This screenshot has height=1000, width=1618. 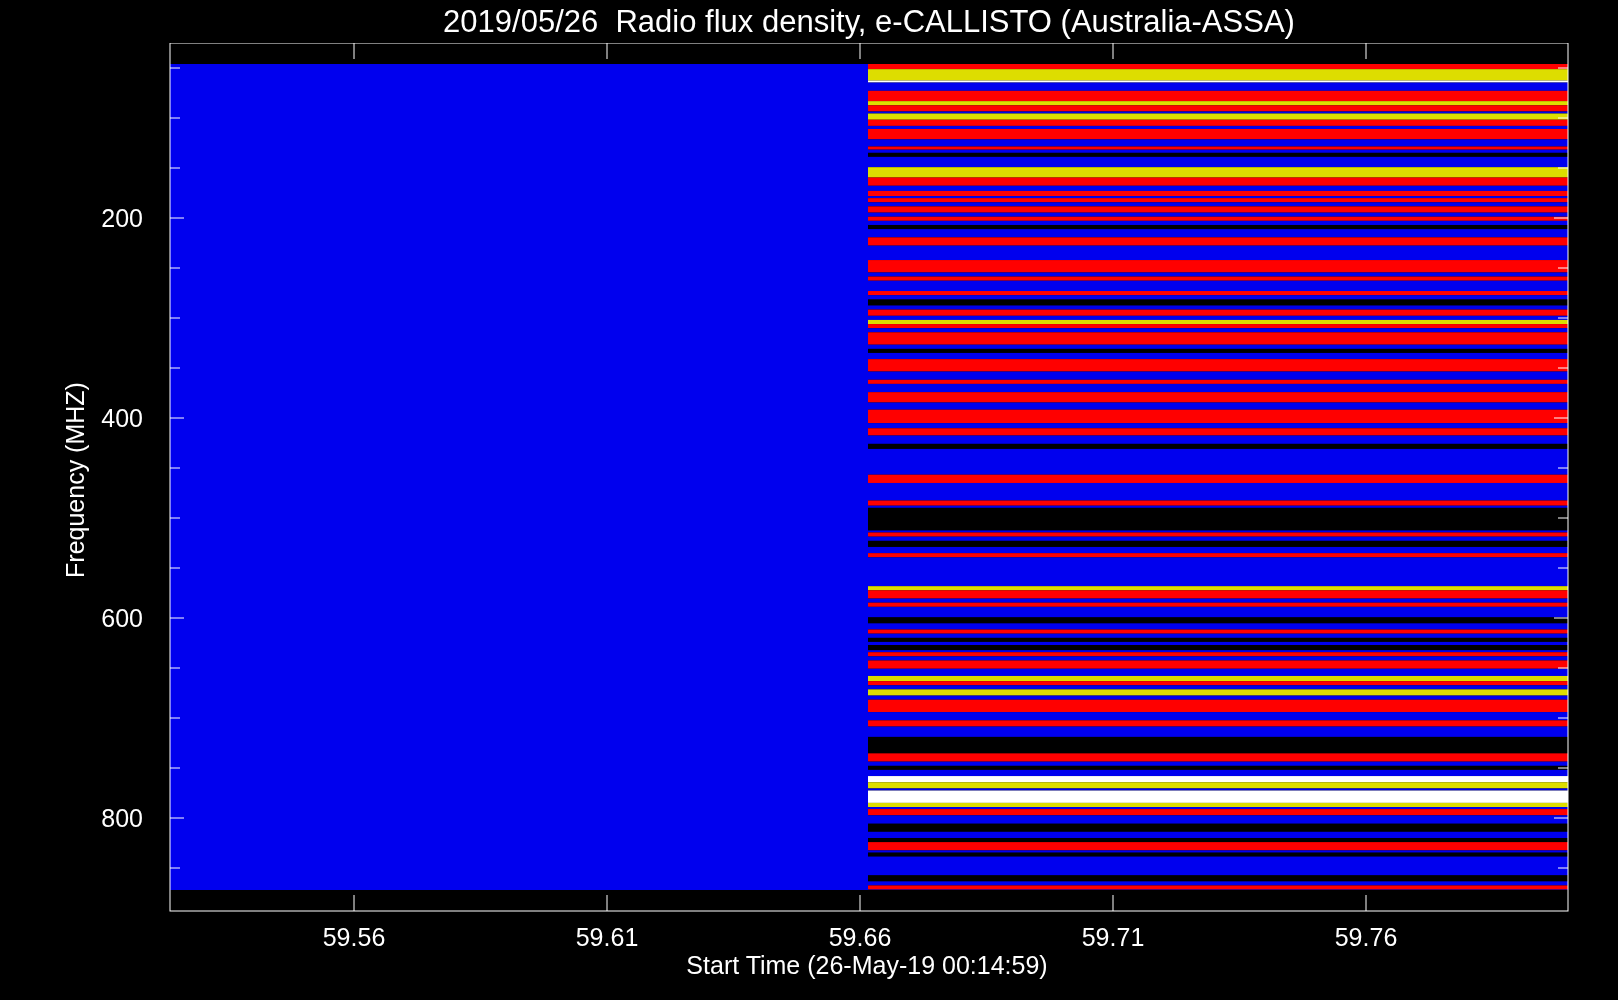 What do you see at coordinates (354, 937) in the screenshot?
I see `x-tick-label: 59.56` at bounding box center [354, 937].